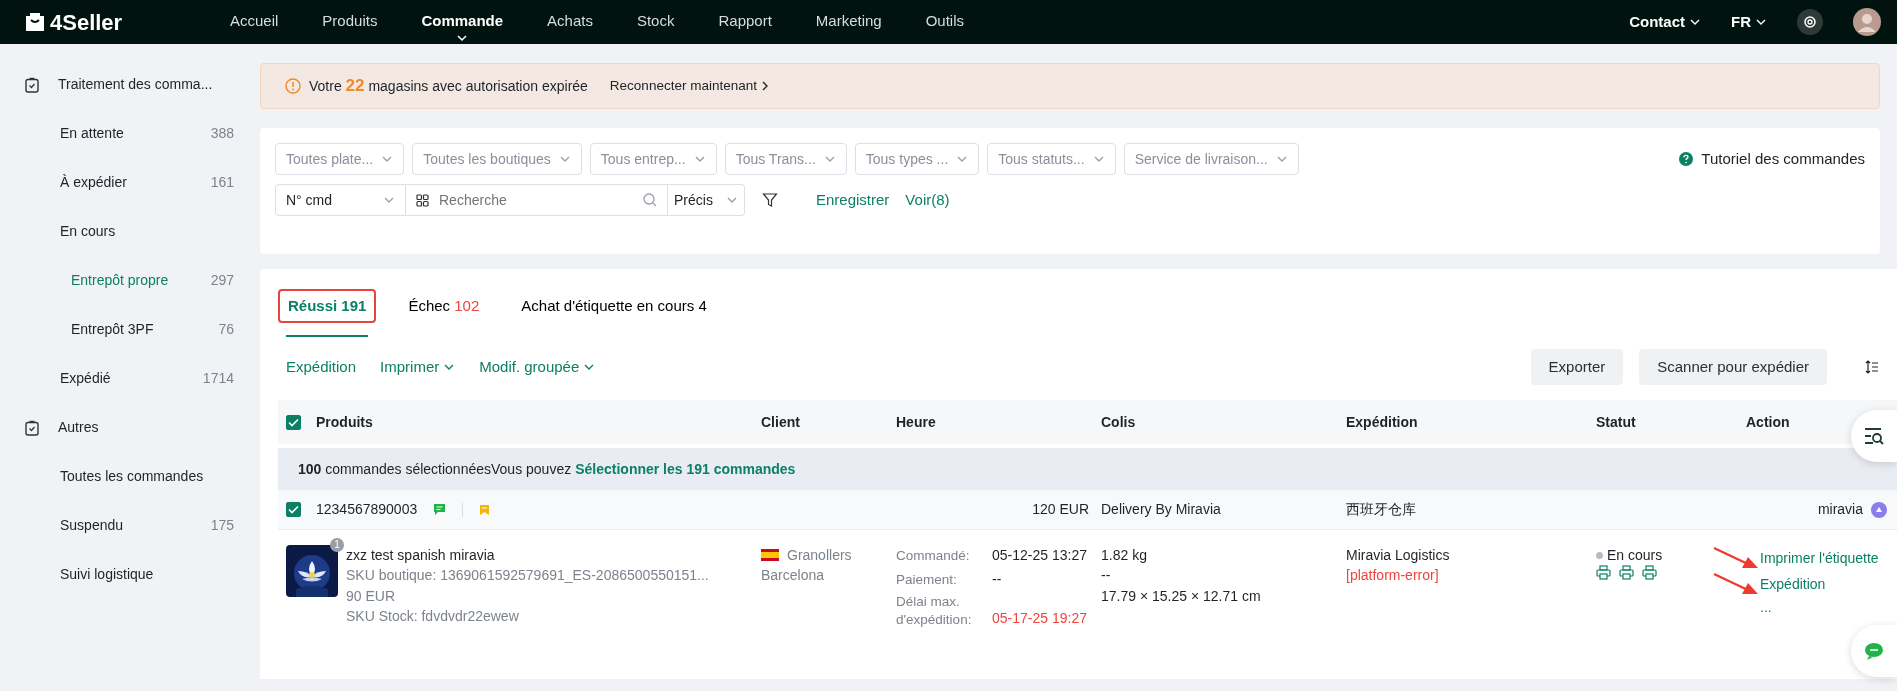  I want to click on tutorial-link: Tutoriel des commandes, so click(1772, 159).